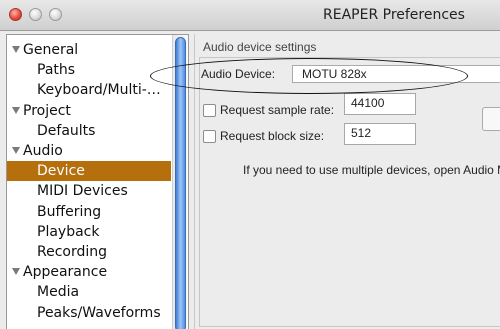 This screenshot has height=329, width=500. Describe the element at coordinates (491, 119) in the screenshot. I see `device-options-button` at that location.